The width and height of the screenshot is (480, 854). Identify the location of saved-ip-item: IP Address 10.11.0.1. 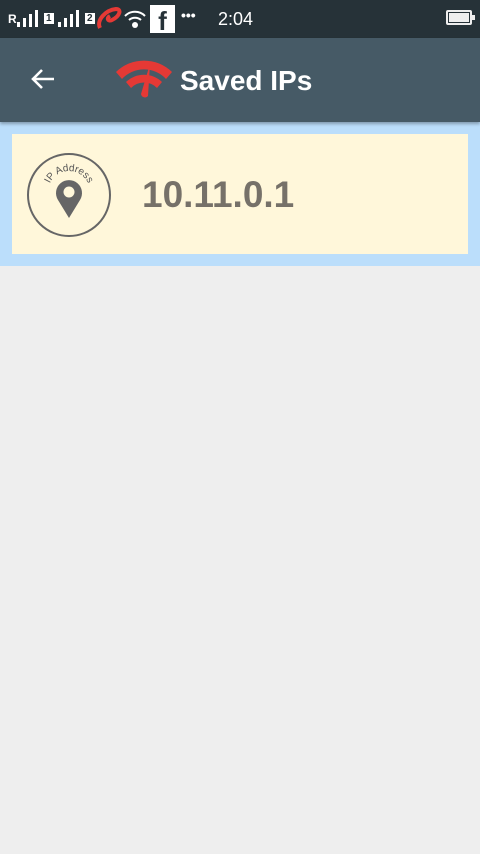
(240, 194).